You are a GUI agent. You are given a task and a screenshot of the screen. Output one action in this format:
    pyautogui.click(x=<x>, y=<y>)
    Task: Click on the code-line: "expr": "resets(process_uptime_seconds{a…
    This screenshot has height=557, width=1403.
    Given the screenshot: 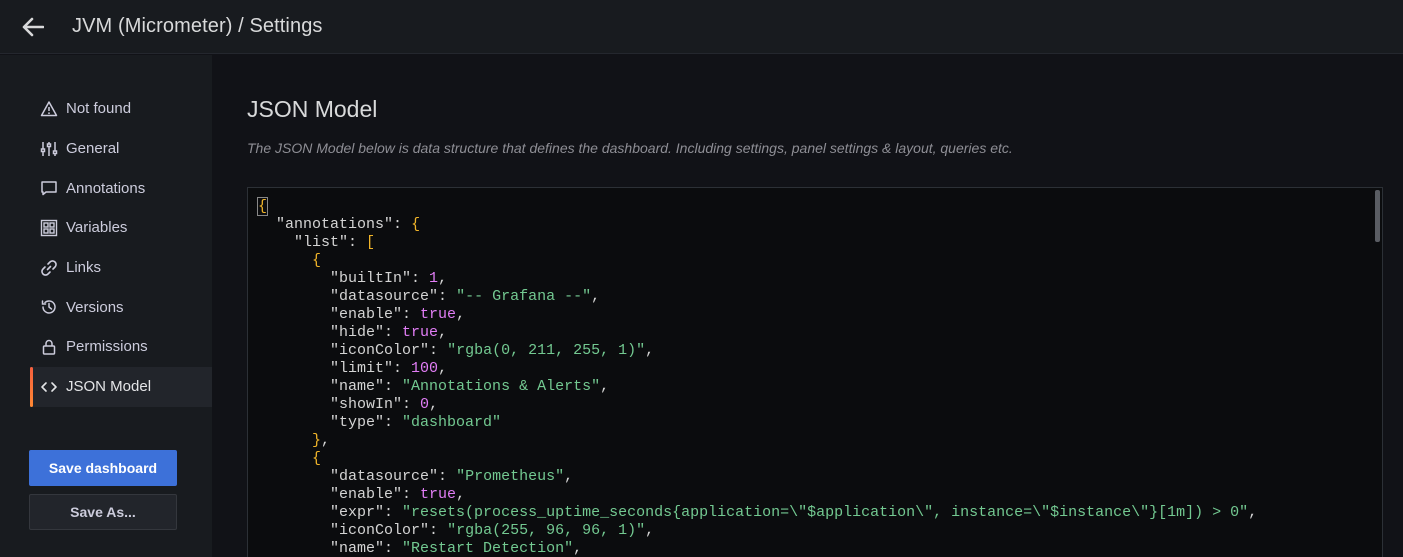 What is the action you would take?
    pyautogui.click(x=757, y=513)
    